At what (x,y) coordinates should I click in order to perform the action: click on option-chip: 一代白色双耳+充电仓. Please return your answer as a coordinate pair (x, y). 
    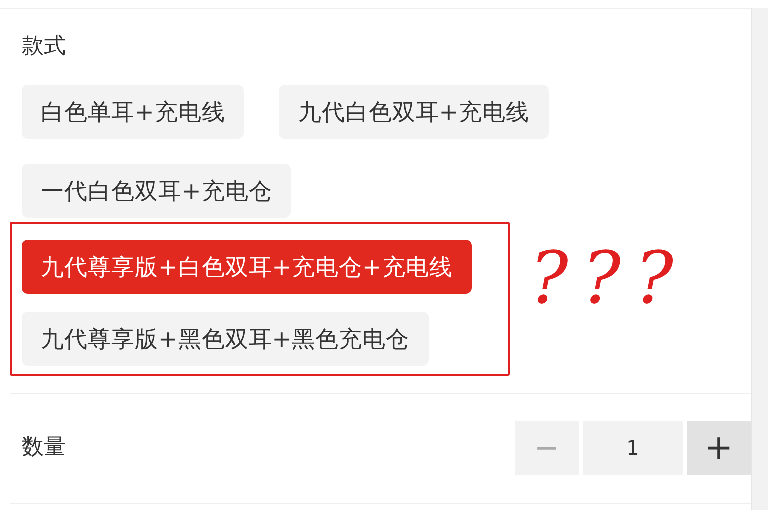
    Looking at the image, I should click on (157, 191).